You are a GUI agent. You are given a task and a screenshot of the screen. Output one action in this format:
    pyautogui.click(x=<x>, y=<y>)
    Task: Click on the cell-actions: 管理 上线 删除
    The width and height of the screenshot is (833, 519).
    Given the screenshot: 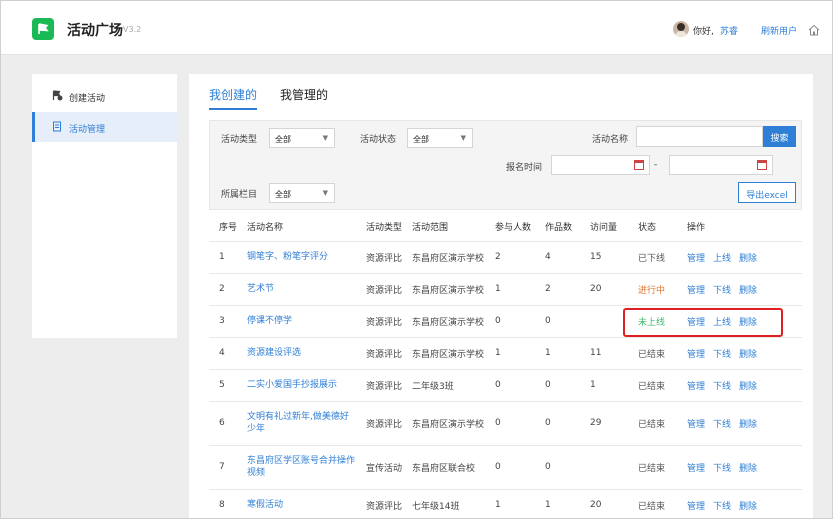 What is the action you would take?
    pyautogui.click(x=744, y=257)
    